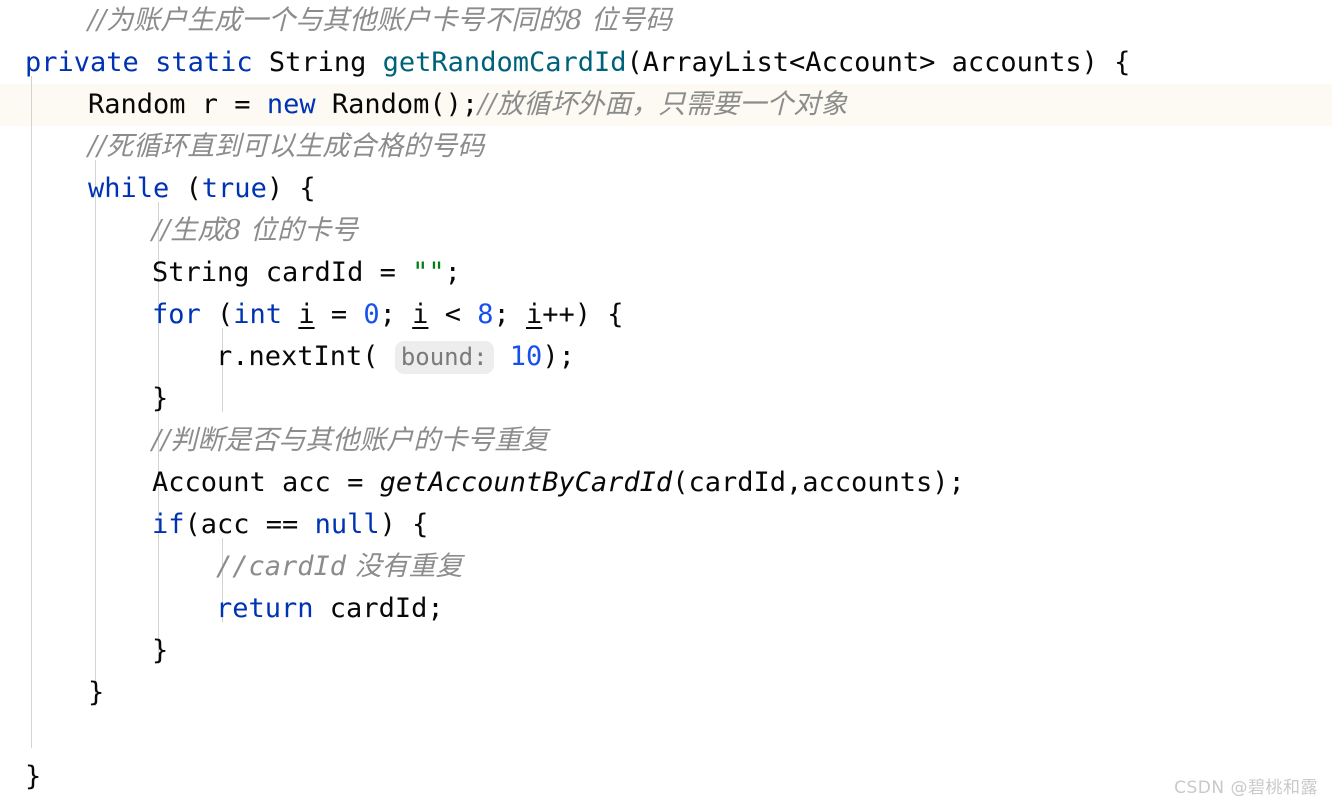 The width and height of the screenshot is (1332, 804). I want to click on code-token: (ArrayList<Account> accounts) {, so click(878, 62).